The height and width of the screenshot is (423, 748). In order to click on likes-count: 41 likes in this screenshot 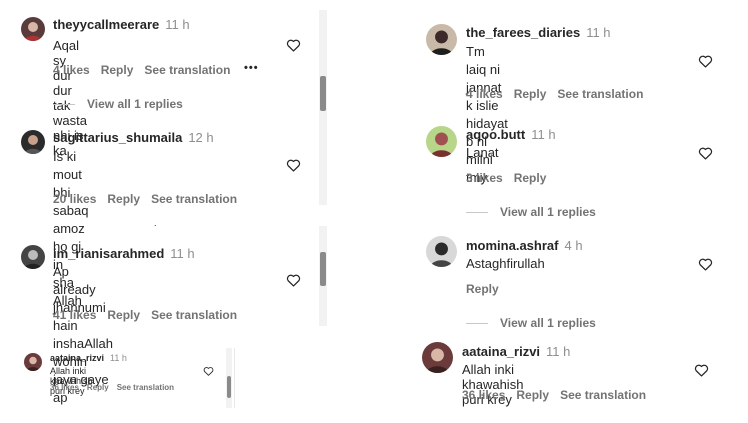, I will do `click(74, 315)`.